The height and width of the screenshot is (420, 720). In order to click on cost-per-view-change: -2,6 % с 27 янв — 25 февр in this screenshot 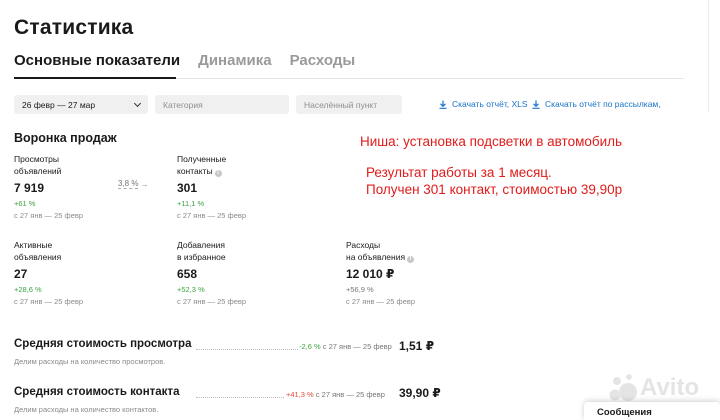, I will do `click(345, 346)`.